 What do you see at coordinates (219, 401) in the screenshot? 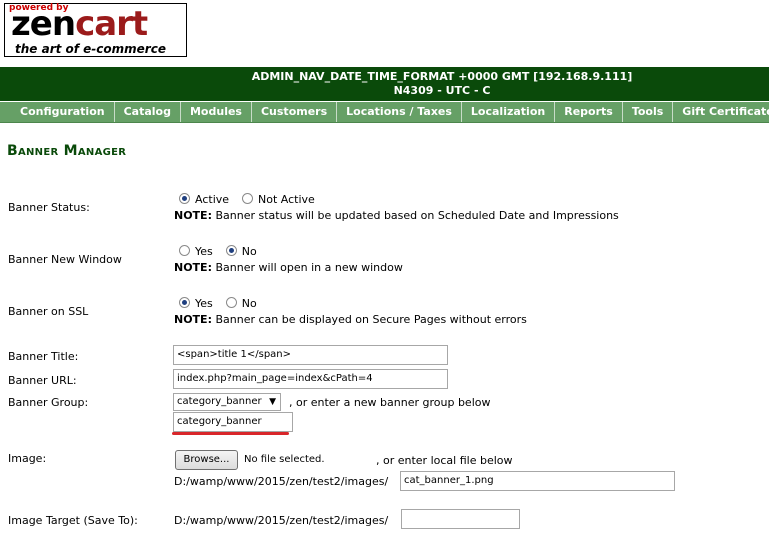
I see `banner-group-selected: category_banner` at bounding box center [219, 401].